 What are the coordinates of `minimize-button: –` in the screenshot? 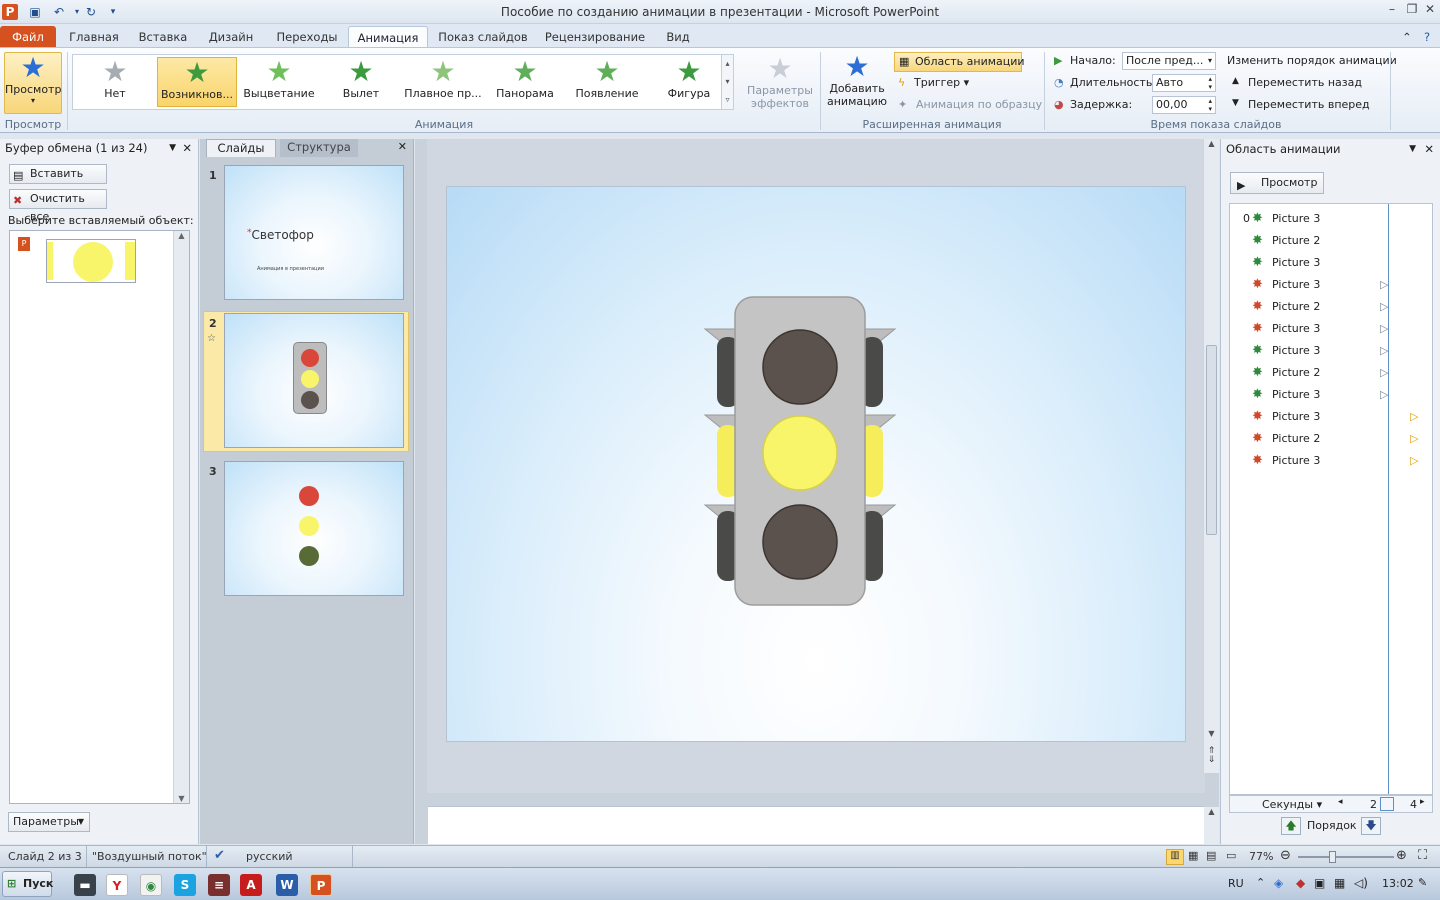 It's located at (1392, 11).